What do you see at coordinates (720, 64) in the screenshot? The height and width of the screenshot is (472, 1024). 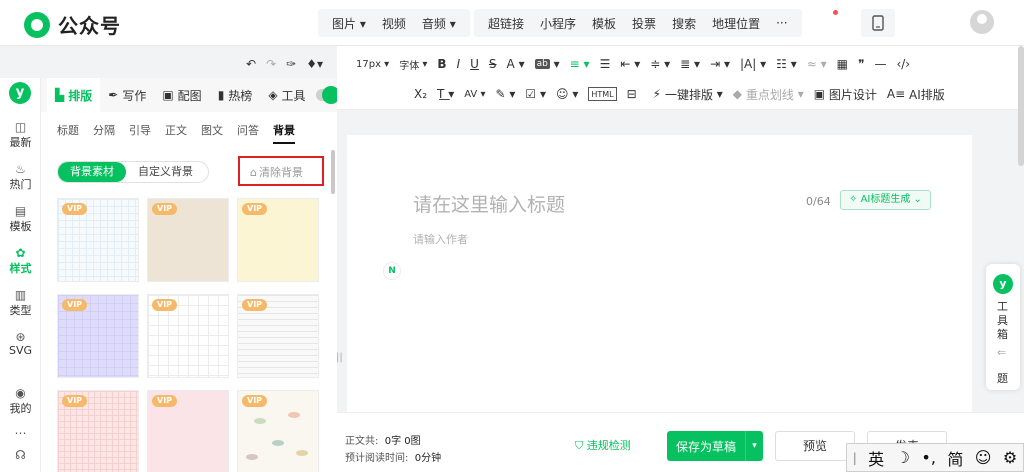 I see `outdent-button: ⇥ ▾` at bounding box center [720, 64].